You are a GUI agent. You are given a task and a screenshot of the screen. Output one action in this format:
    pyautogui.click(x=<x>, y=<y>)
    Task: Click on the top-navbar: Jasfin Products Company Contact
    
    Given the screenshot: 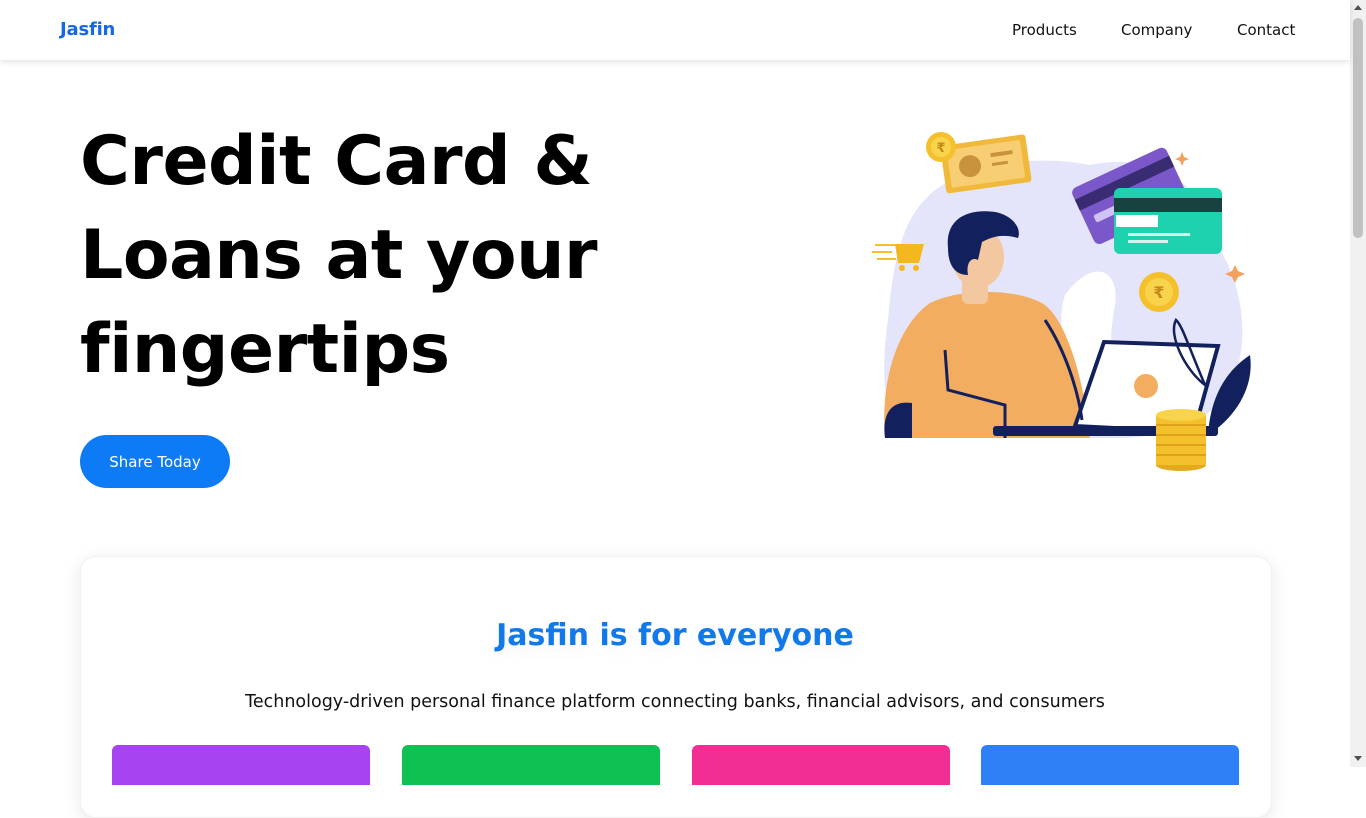 What is the action you would take?
    pyautogui.click(x=675, y=30)
    